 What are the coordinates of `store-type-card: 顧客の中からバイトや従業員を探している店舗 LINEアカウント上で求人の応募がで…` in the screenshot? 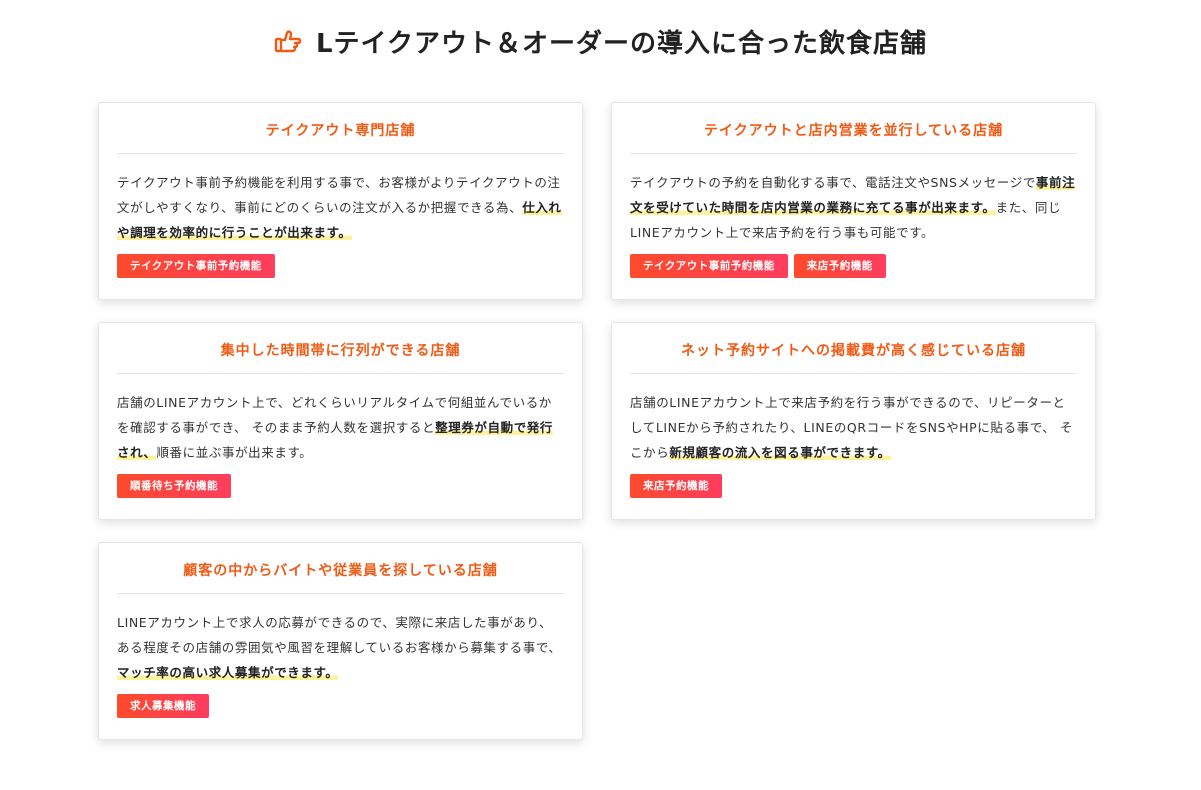 It's located at (340, 641).